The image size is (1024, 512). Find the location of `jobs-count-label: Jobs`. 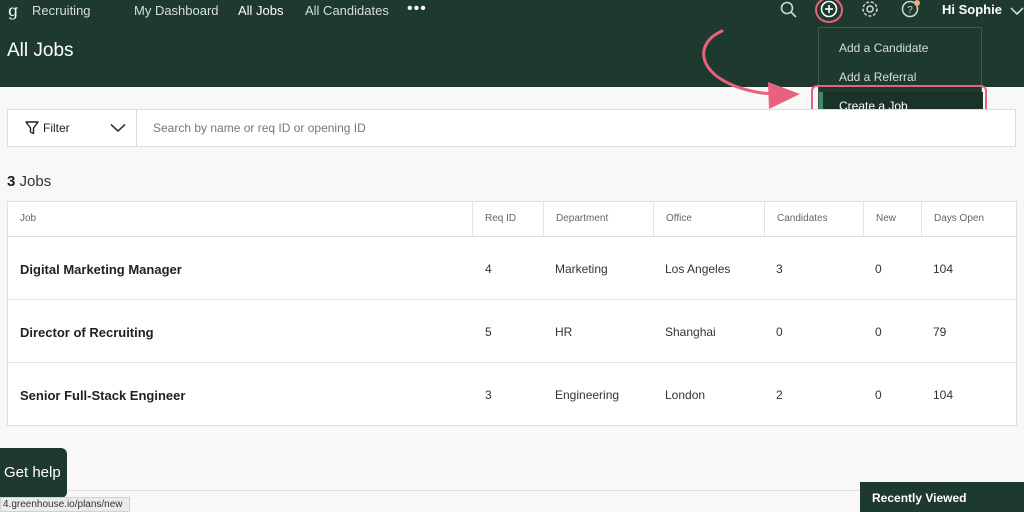

jobs-count-label: Jobs is located at coordinates (35, 181).